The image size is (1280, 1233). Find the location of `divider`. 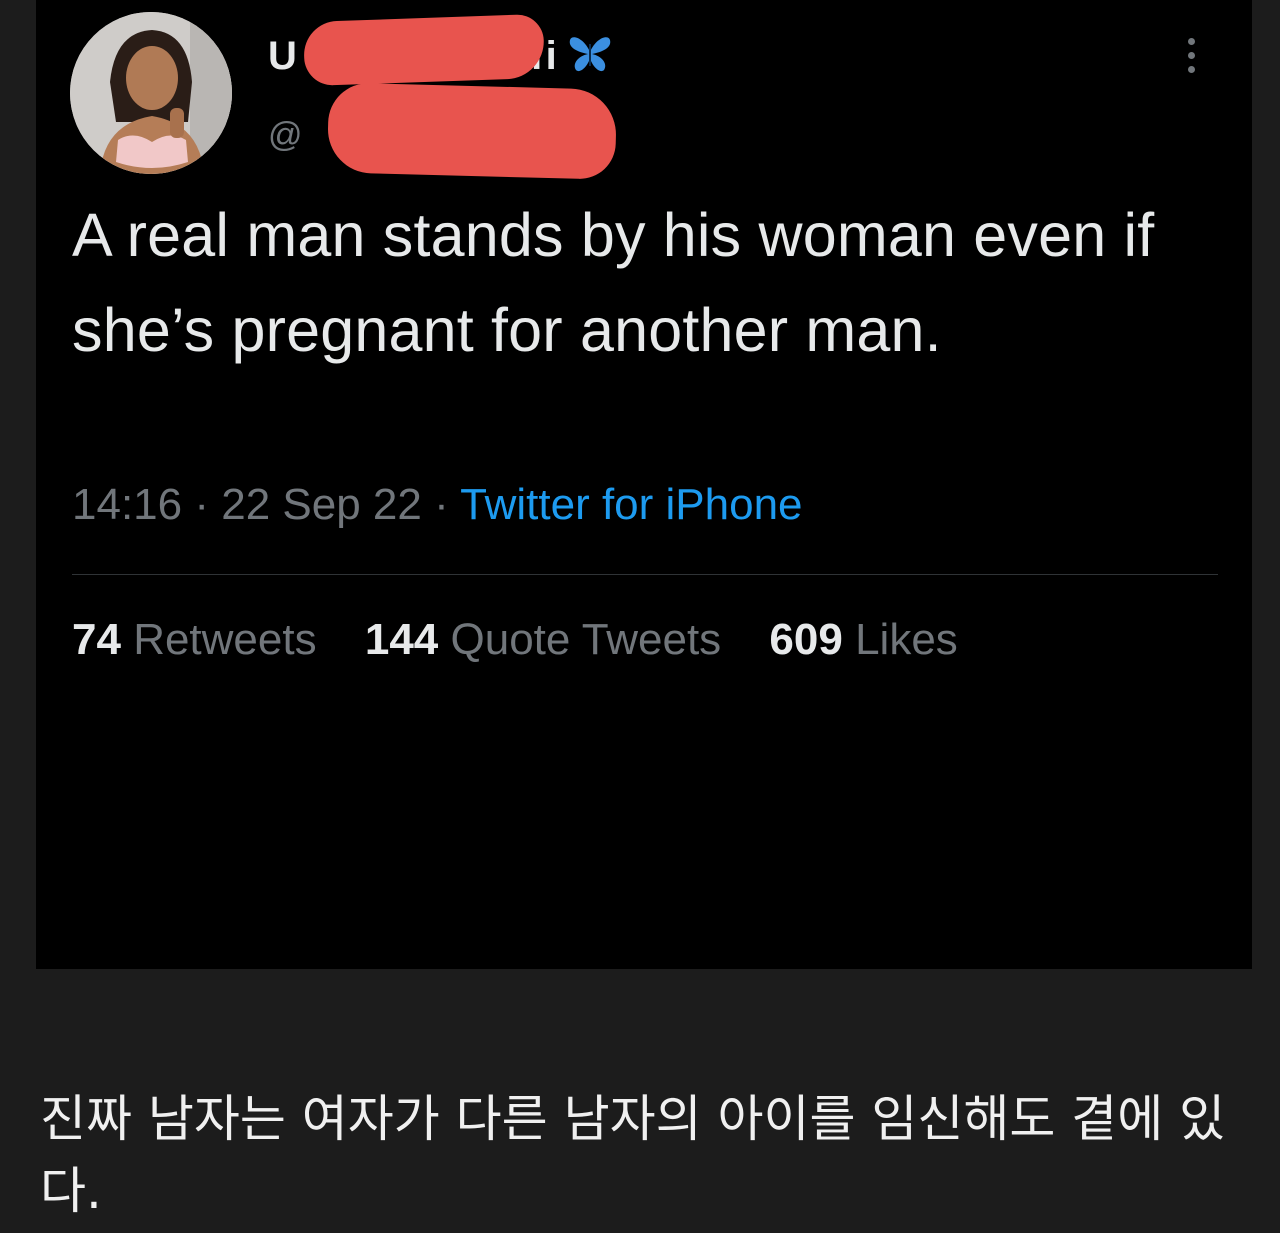

divider is located at coordinates (645, 574).